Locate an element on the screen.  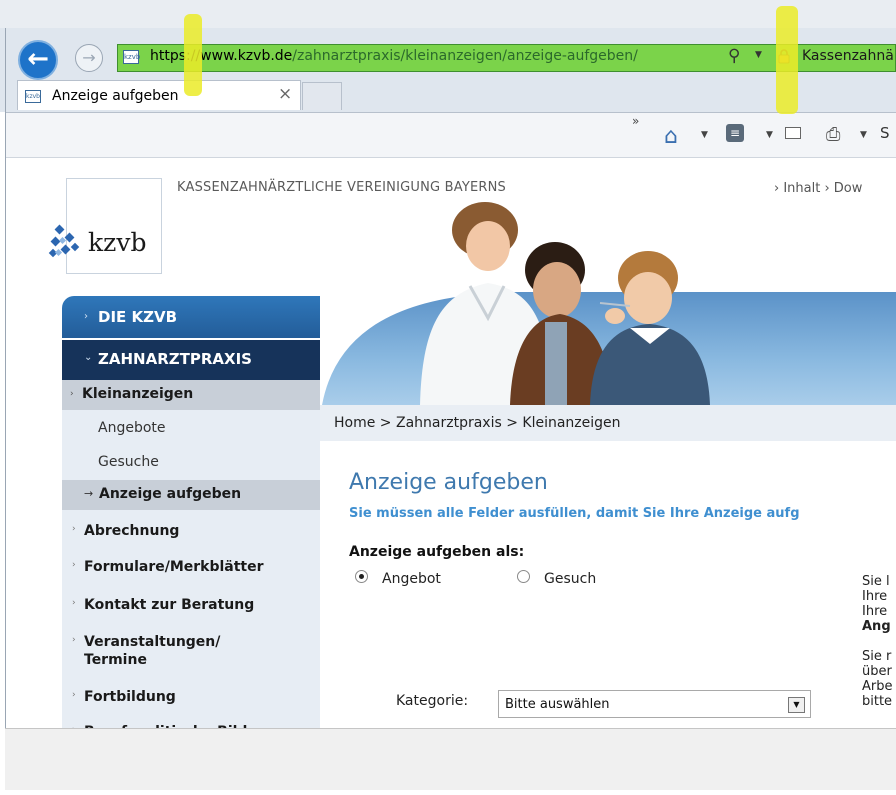
radio-angebot is located at coordinates (361, 576).